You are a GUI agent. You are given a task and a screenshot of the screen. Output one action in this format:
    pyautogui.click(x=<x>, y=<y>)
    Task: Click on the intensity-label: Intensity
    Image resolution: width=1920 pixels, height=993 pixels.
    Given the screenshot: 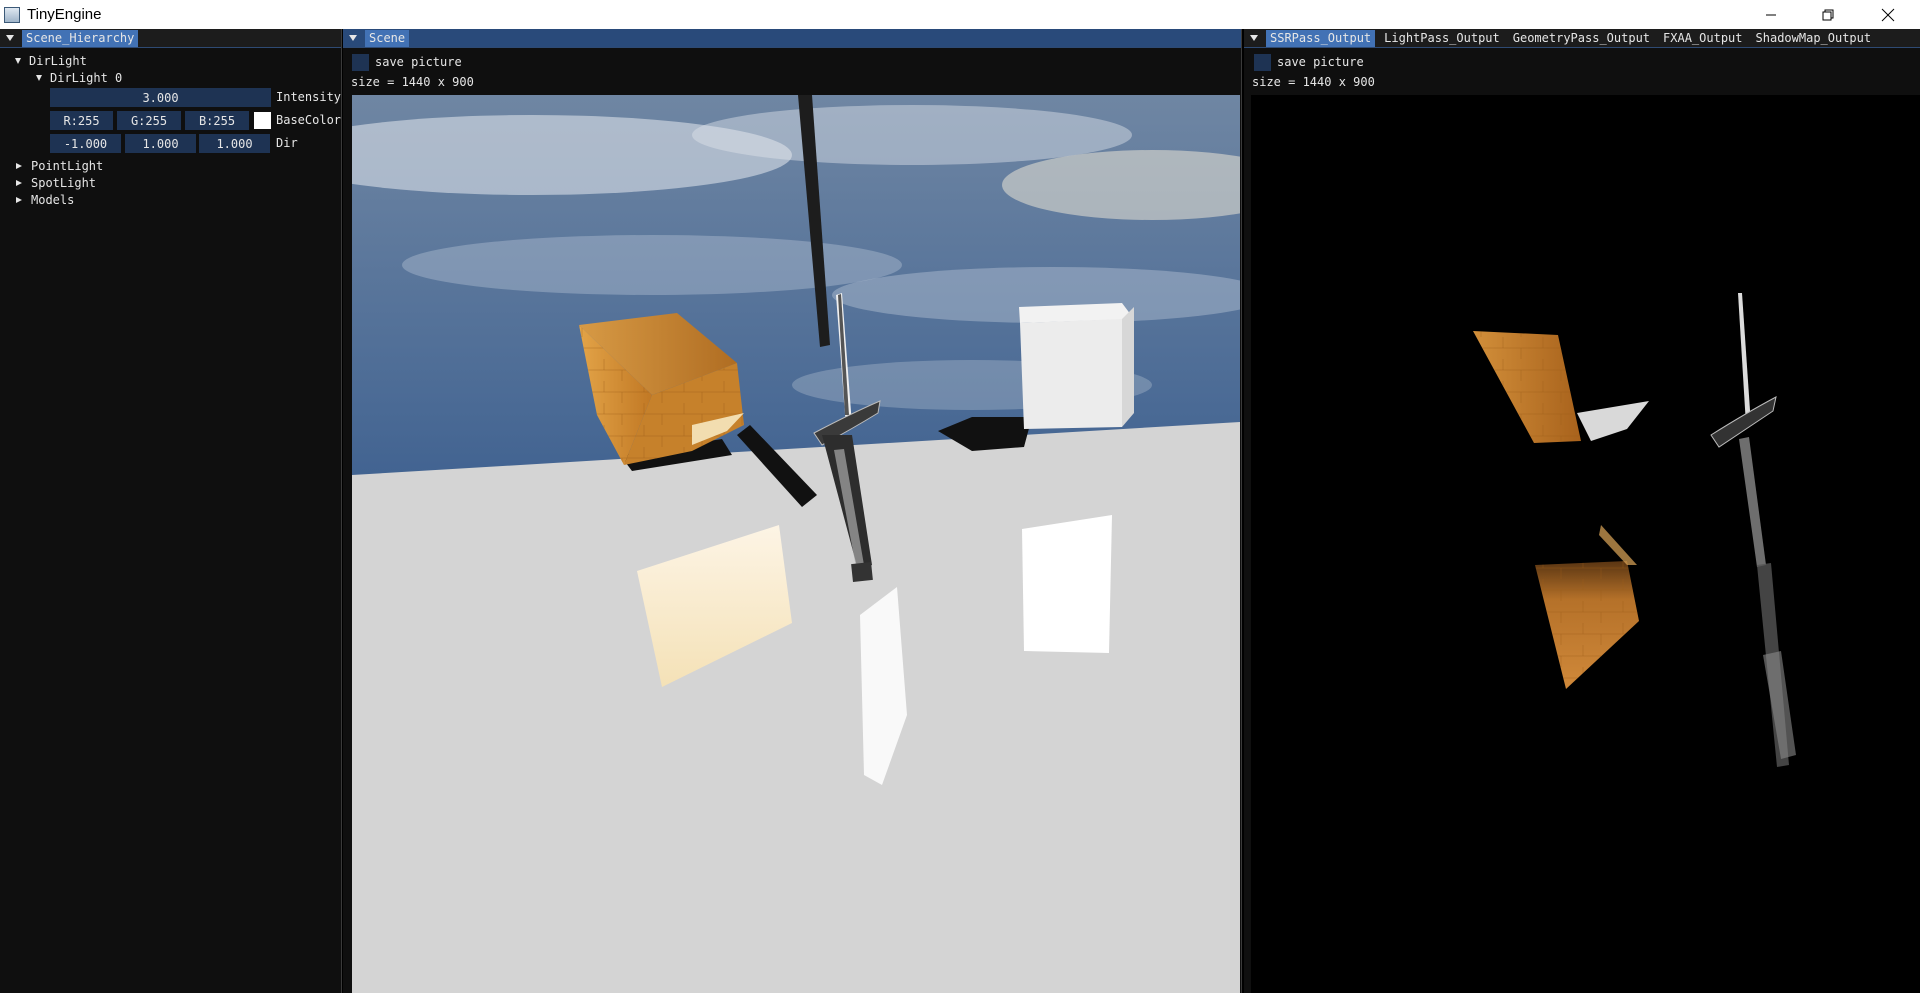 What is the action you would take?
    pyautogui.click(x=309, y=97)
    